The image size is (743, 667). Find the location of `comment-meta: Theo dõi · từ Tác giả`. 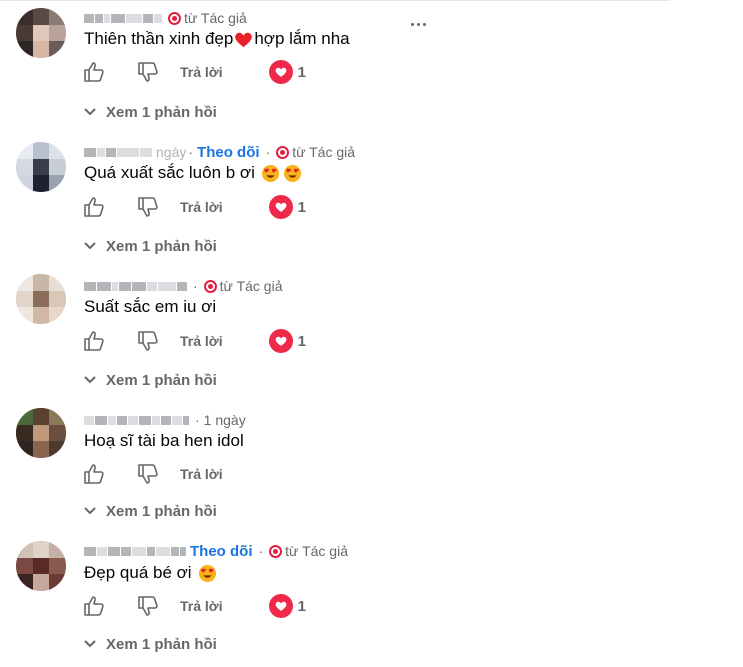

comment-meta: Theo dõi · từ Tác giả is located at coordinates (216, 551).